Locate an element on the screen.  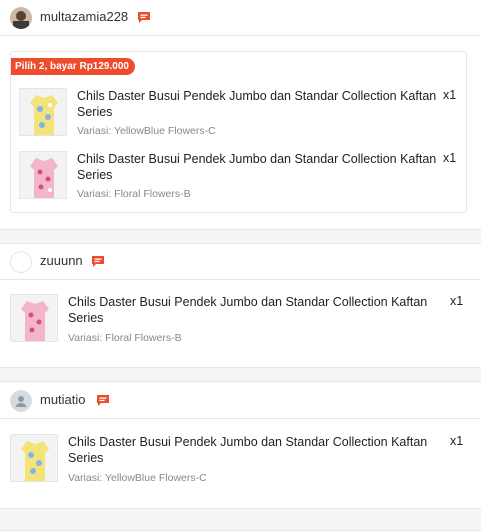
username: multazamia228 is located at coordinates (84, 16).